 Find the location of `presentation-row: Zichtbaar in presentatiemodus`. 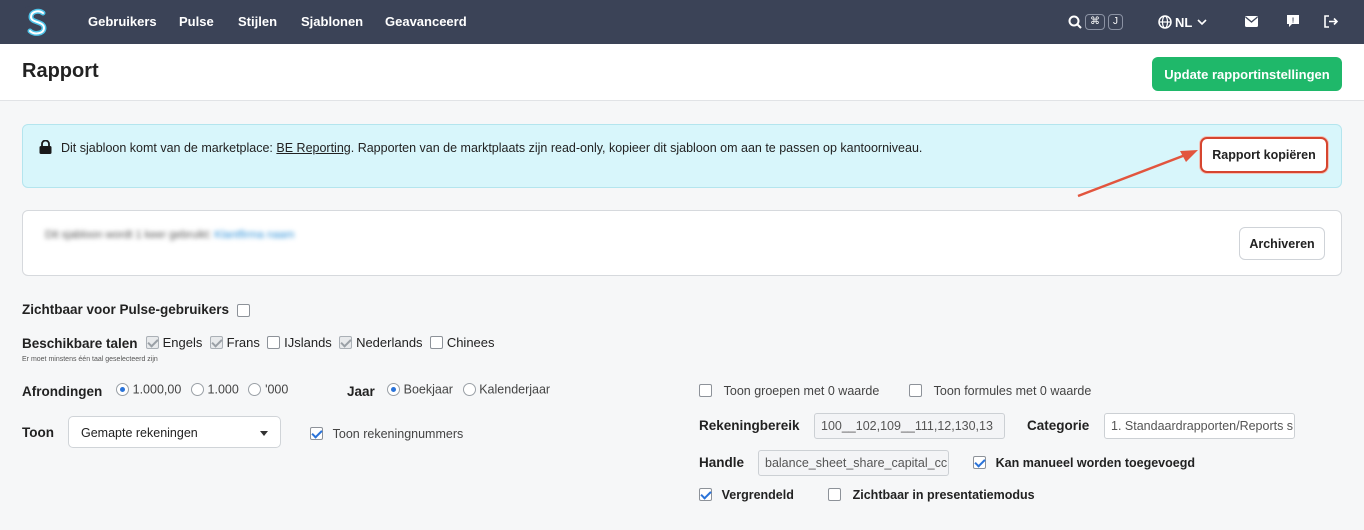

presentation-row: Zichtbaar in presentatiemodus is located at coordinates (931, 494).